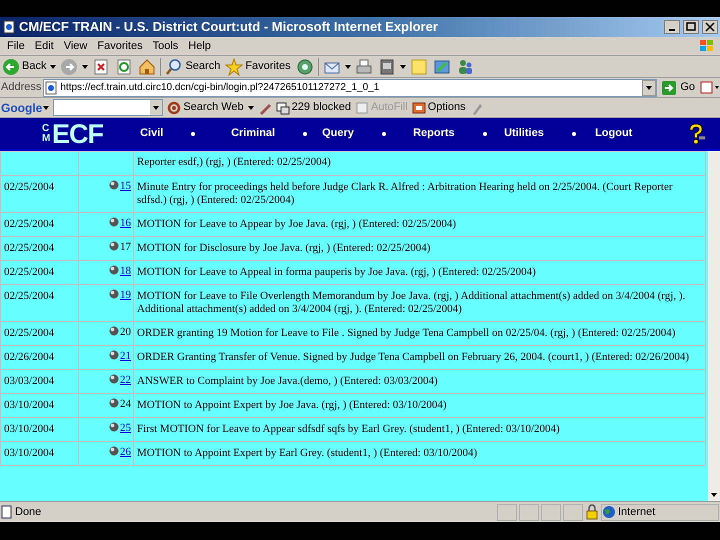  What do you see at coordinates (125, 356) in the screenshot?
I see `document-number-link: 21` at bounding box center [125, 356].